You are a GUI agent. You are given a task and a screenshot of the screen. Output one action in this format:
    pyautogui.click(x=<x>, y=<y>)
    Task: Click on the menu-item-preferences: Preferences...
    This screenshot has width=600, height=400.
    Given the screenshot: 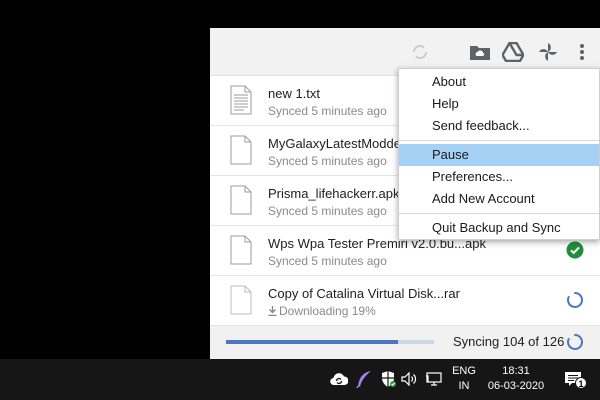 What is the action you would take?
    pyautogui.click(x=499, y=177)
    